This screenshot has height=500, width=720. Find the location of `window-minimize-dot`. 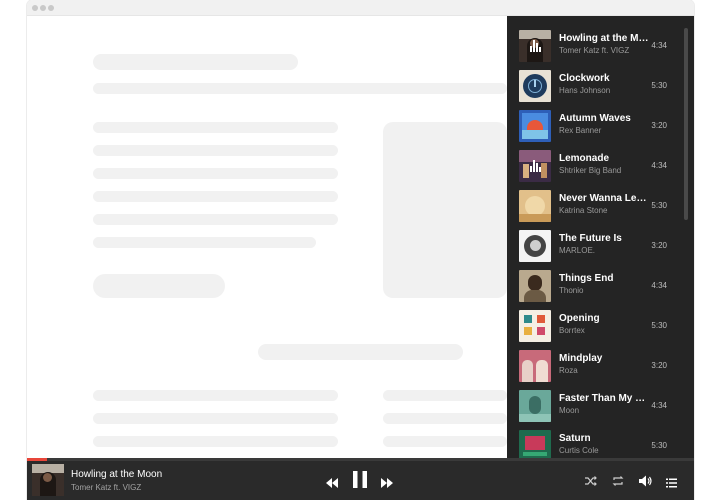

window-minimize-dot is located at coordinates (43, 8).